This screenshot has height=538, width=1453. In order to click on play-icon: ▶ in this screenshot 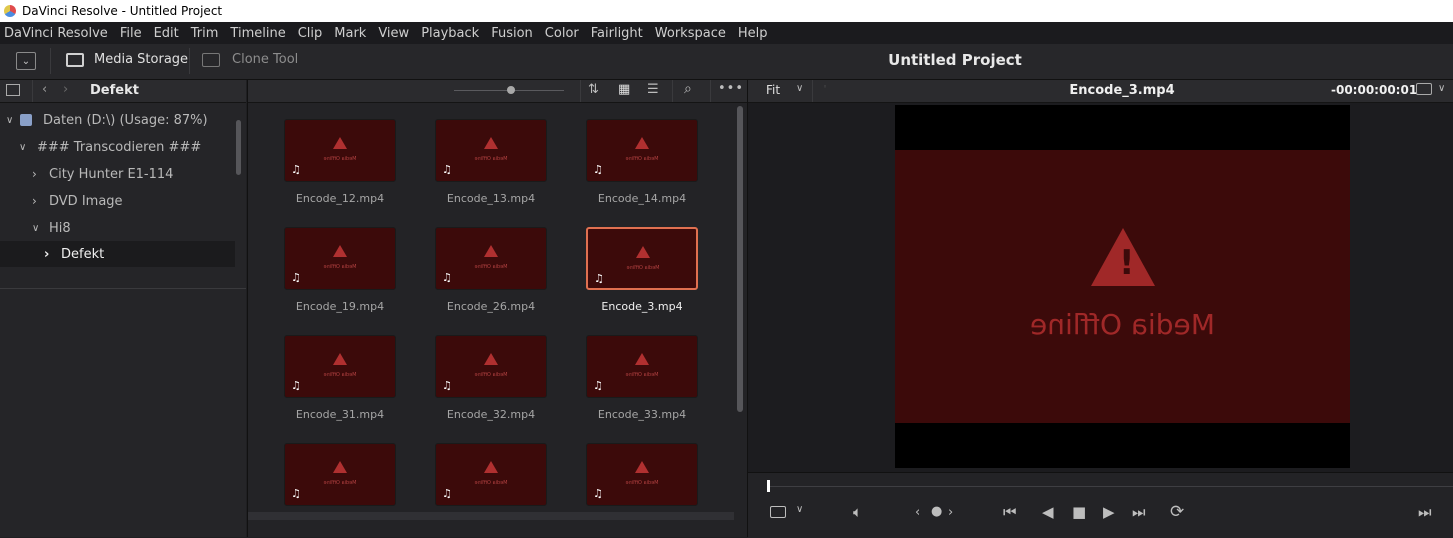, I will do `click(1109, 512)`.